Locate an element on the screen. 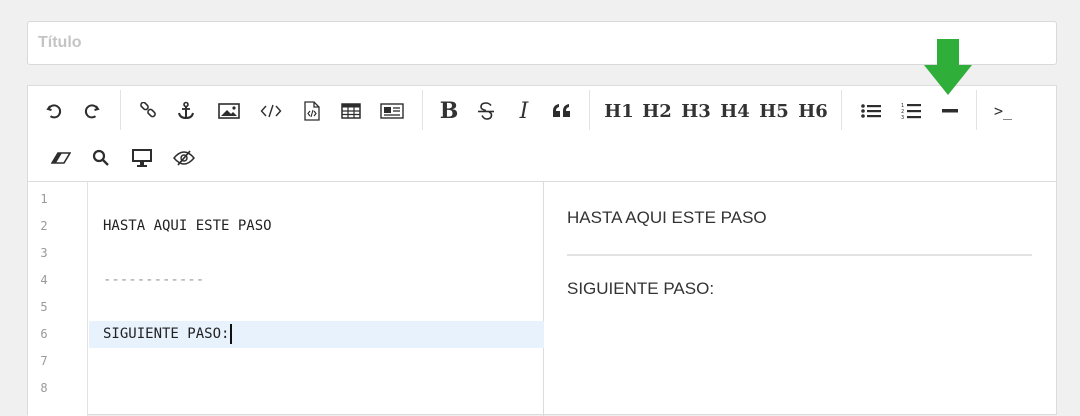  italic-button: I is located at coordinates (524, 111).